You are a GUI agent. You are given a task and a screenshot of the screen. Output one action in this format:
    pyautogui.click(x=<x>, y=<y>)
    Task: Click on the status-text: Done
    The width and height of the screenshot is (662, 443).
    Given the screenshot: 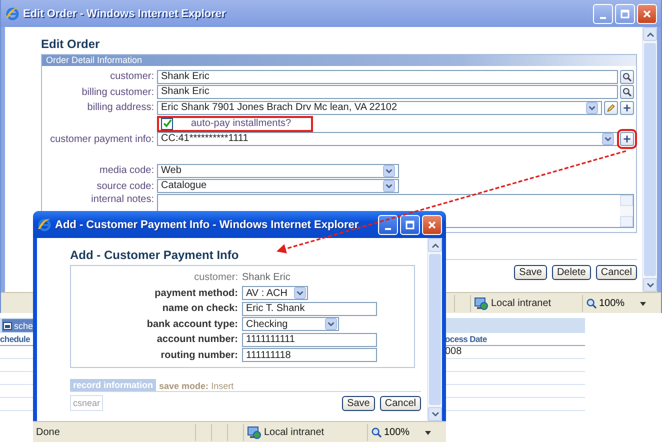 What is the action you would take?
    pyautogui.click(x=48, y=432)
    